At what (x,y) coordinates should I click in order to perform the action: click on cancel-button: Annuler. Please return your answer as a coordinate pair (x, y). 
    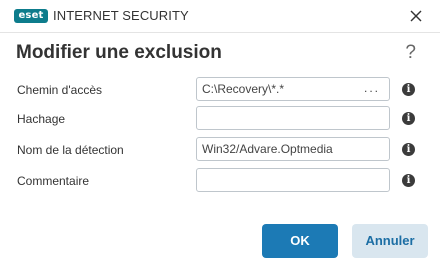
    Looking at the image, I should click on (390, 241).